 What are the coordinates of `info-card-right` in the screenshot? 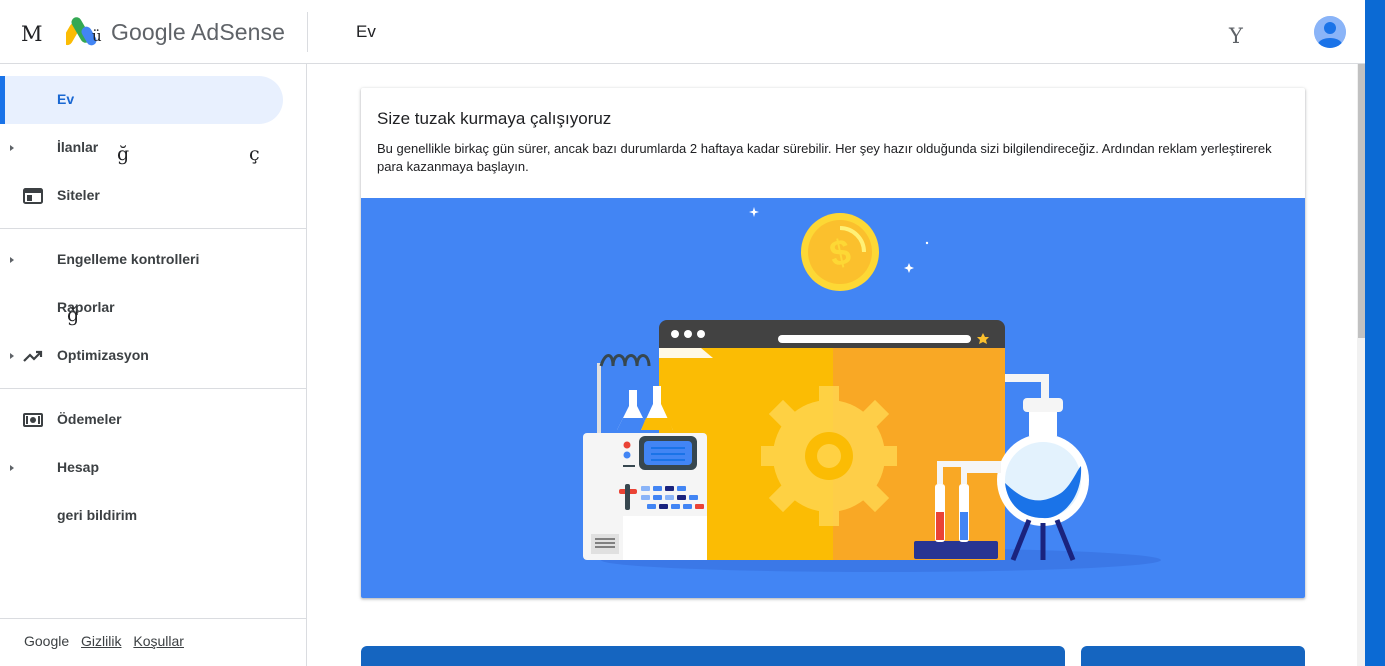 It's located at (1193, 656).